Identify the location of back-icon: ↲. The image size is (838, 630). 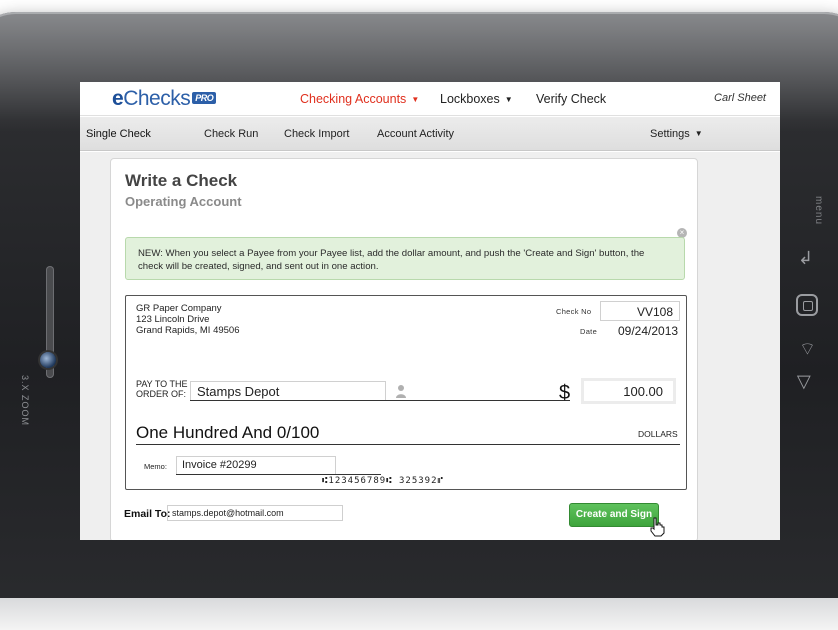
(805, 258).